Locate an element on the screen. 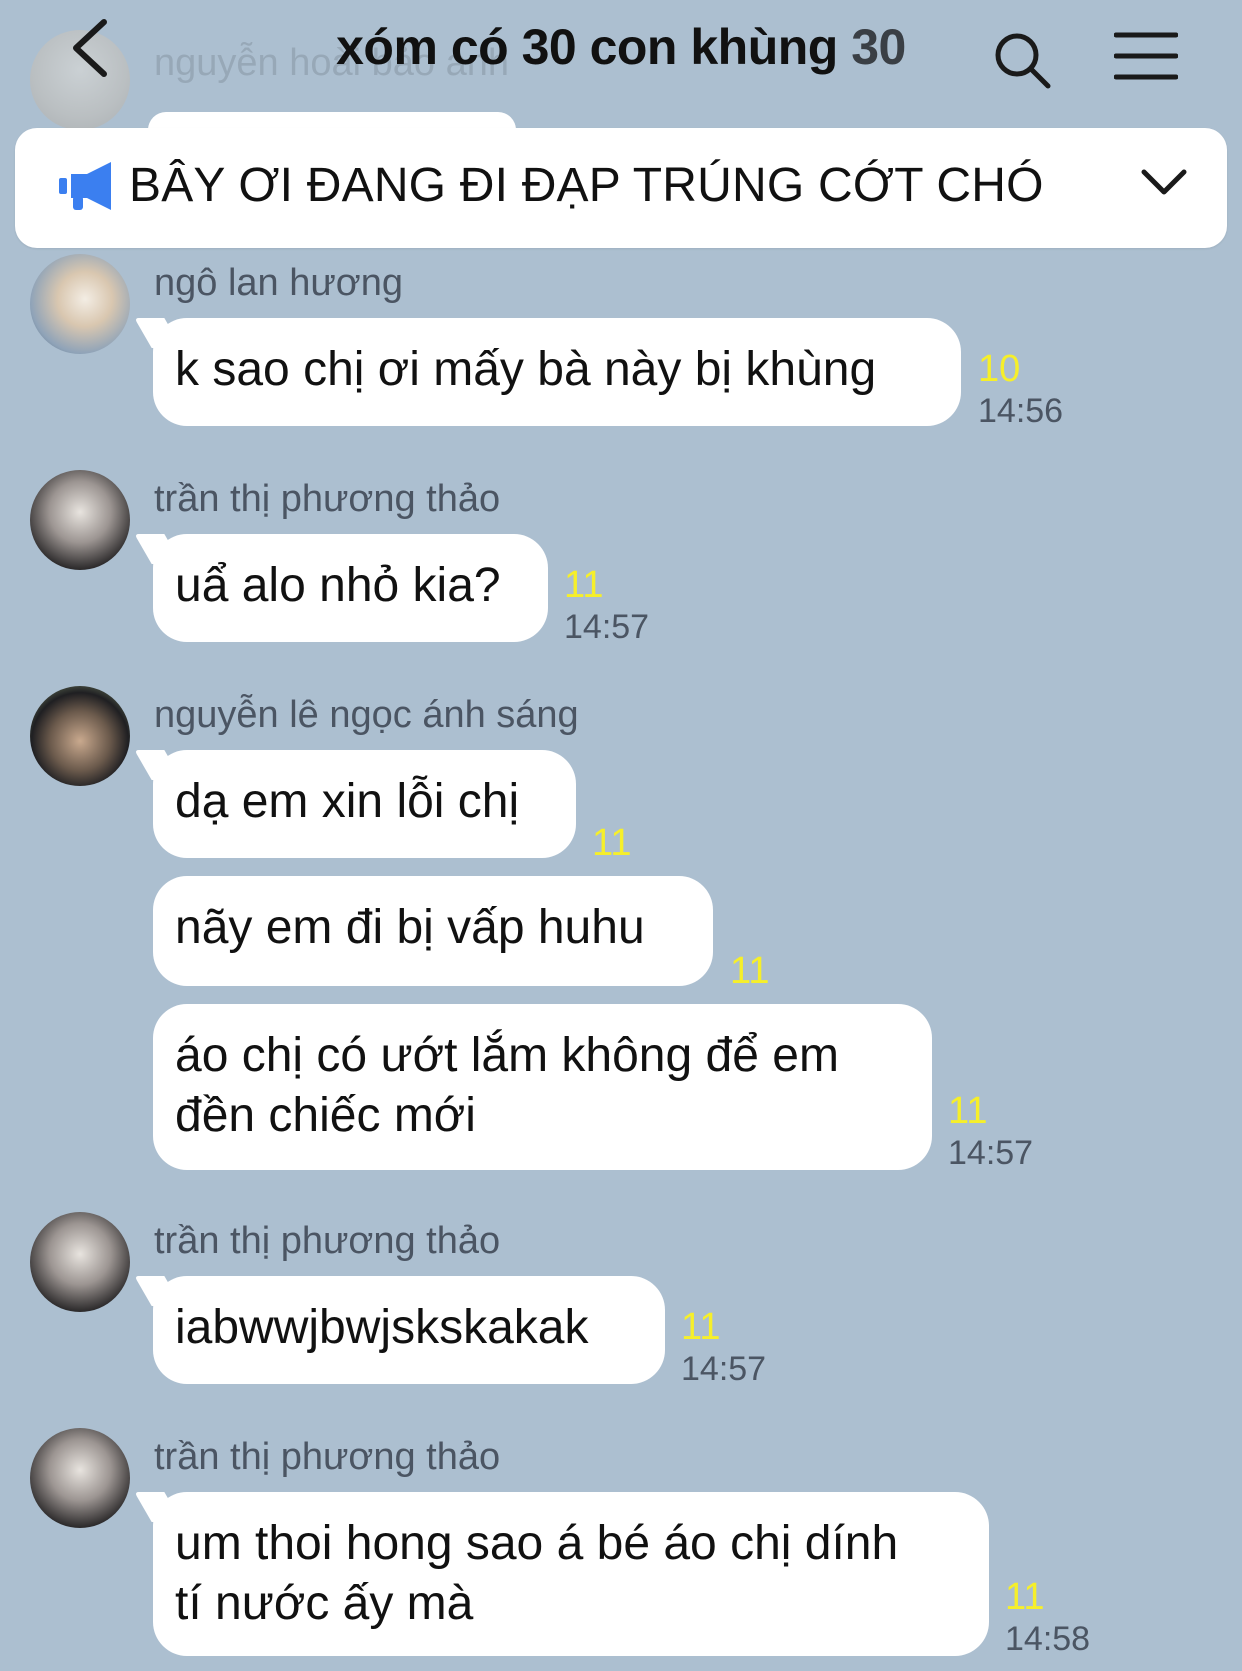 Image resolution: width=1242 pixels, height=1671 pixels. hamburger-menu-icon is located at coordinates (1146, 56).